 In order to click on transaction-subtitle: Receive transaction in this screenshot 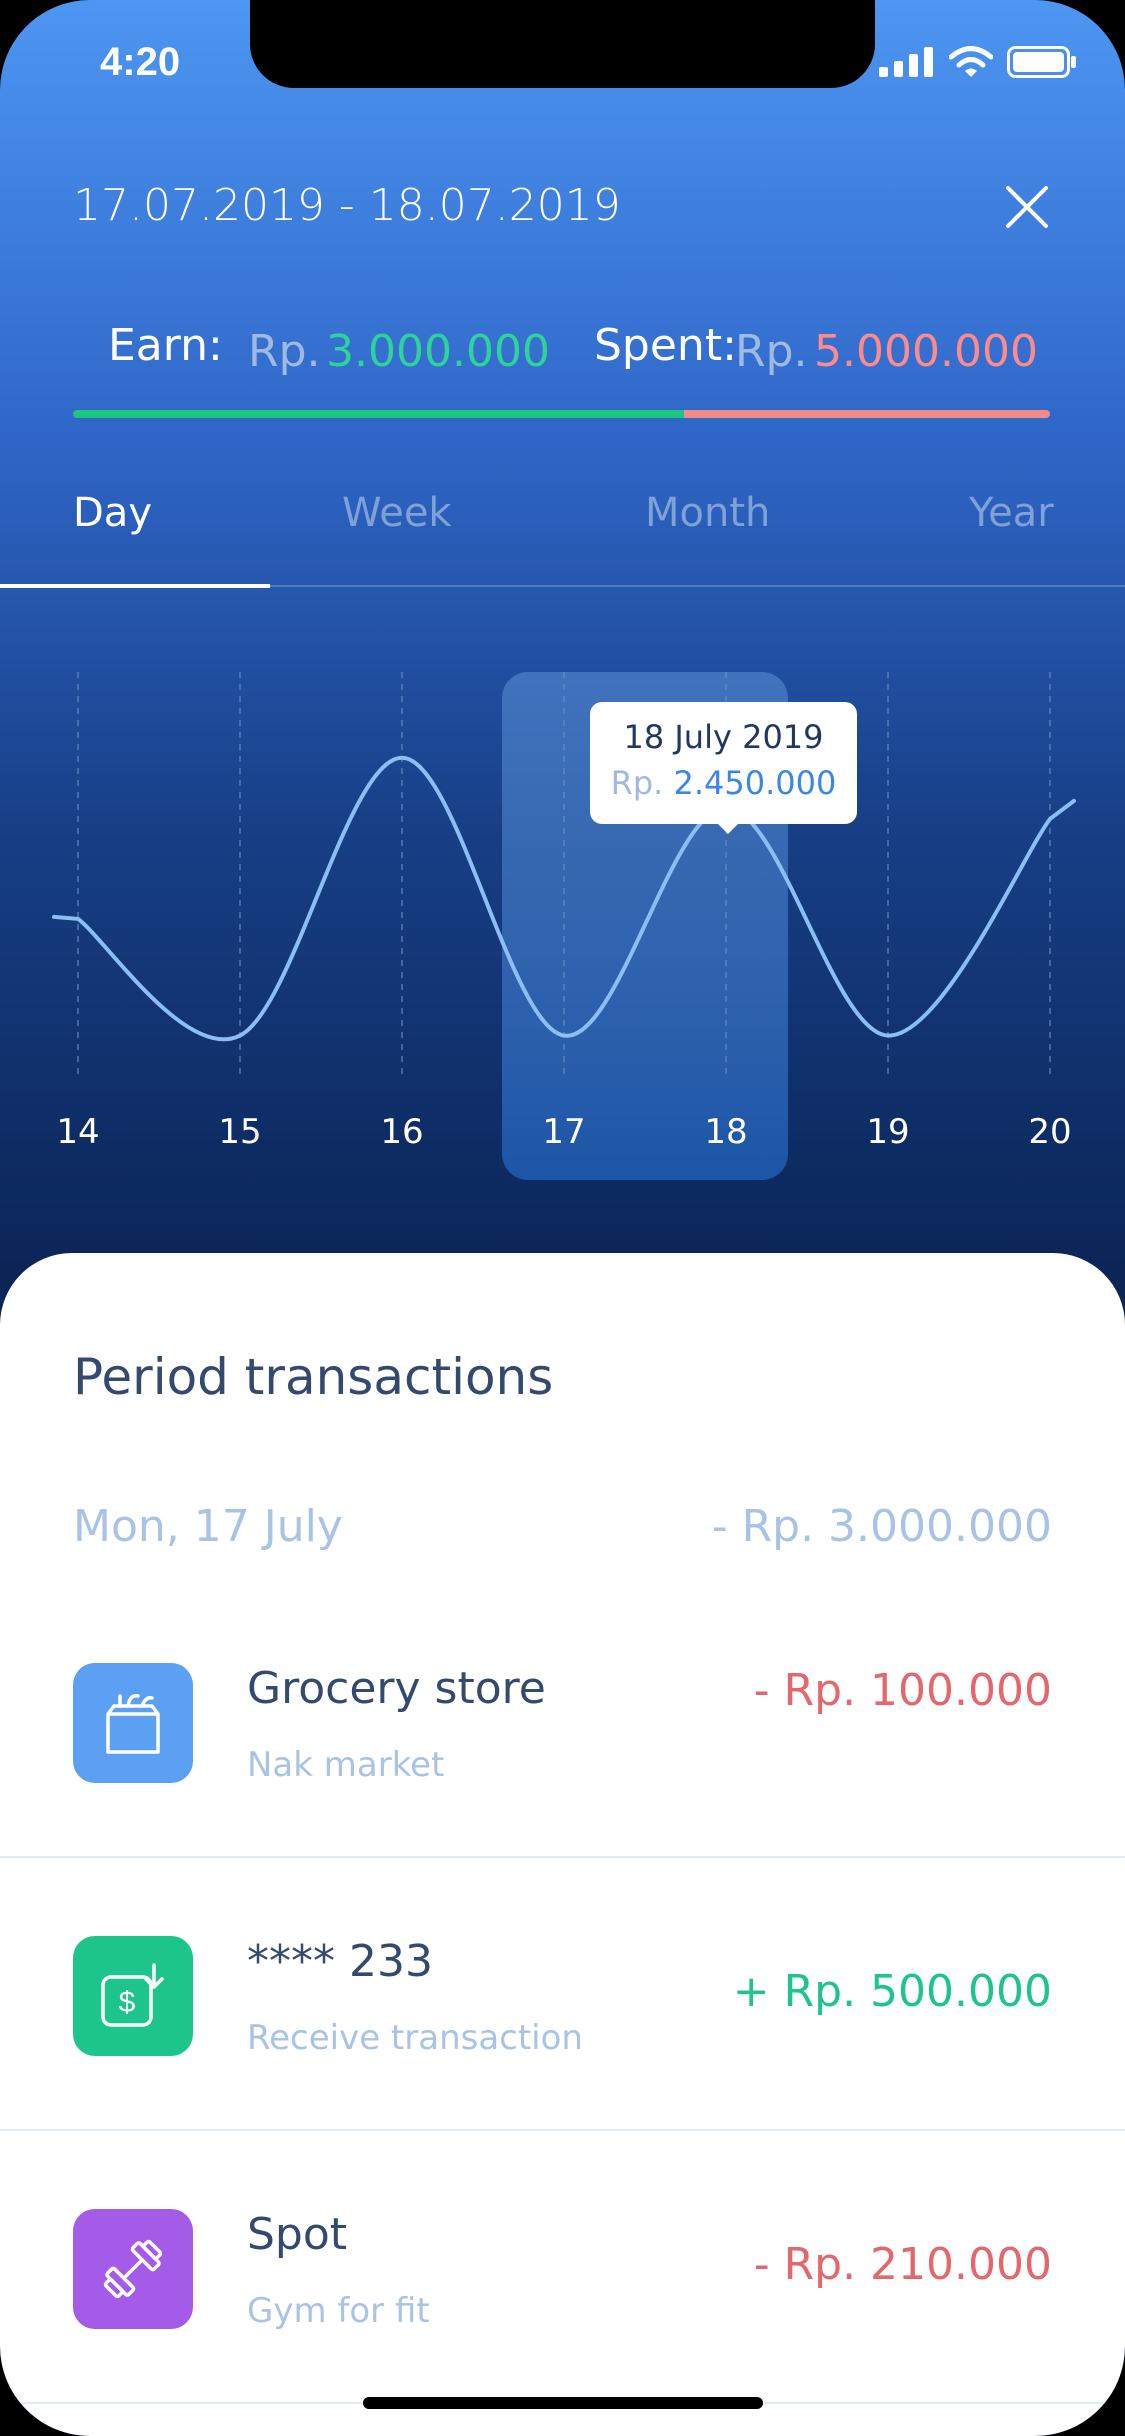, I will do `click(415, 2038)`.